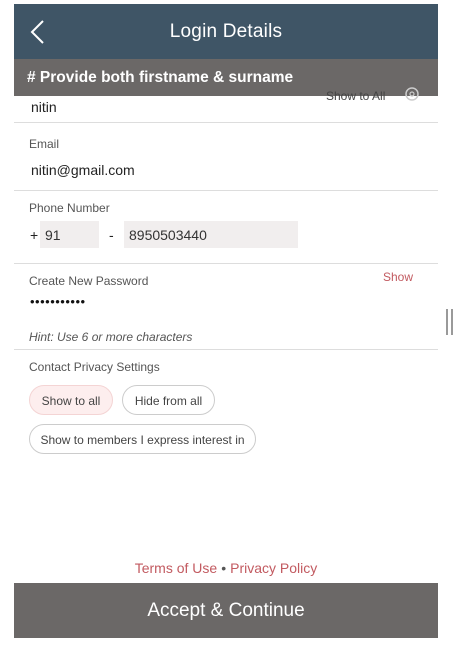 The height and width of the screenshot is (646, 457). What do you see at coordinates (176, 568) in the screenshot?
I see `terms-of-use-link: Terms of Use` at bounding box center [176, 568].